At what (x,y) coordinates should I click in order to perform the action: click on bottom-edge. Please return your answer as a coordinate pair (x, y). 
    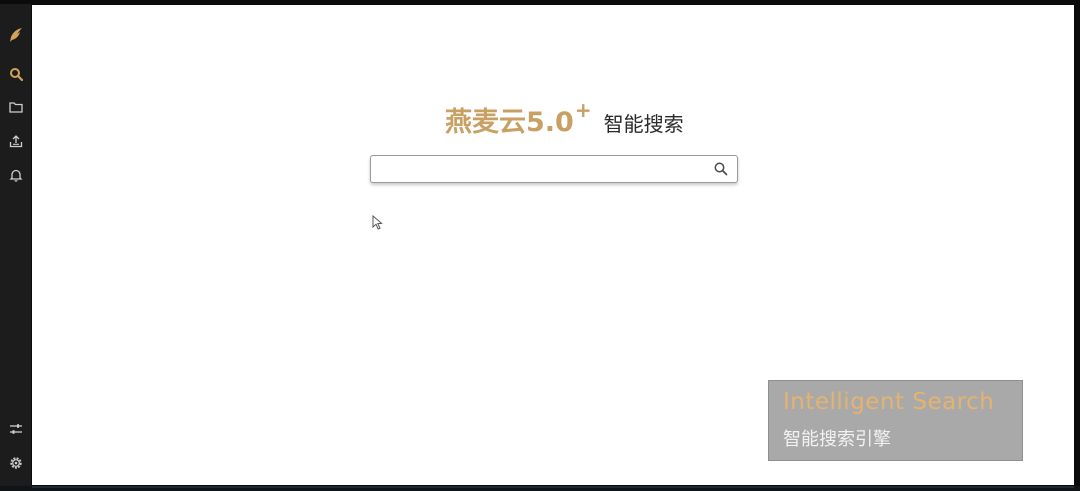
    Looking at the image, I should click on (540, 488).